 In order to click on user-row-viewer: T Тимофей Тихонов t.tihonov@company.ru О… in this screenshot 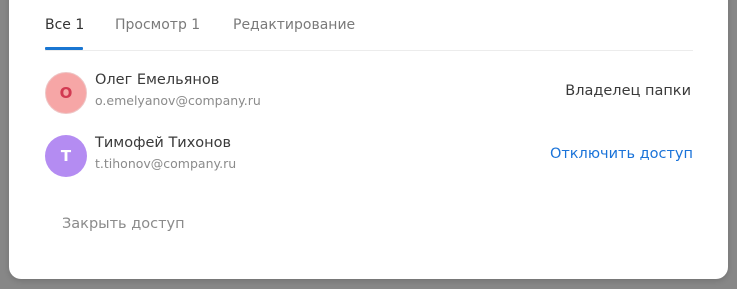, I will do `click(369, 157)`.